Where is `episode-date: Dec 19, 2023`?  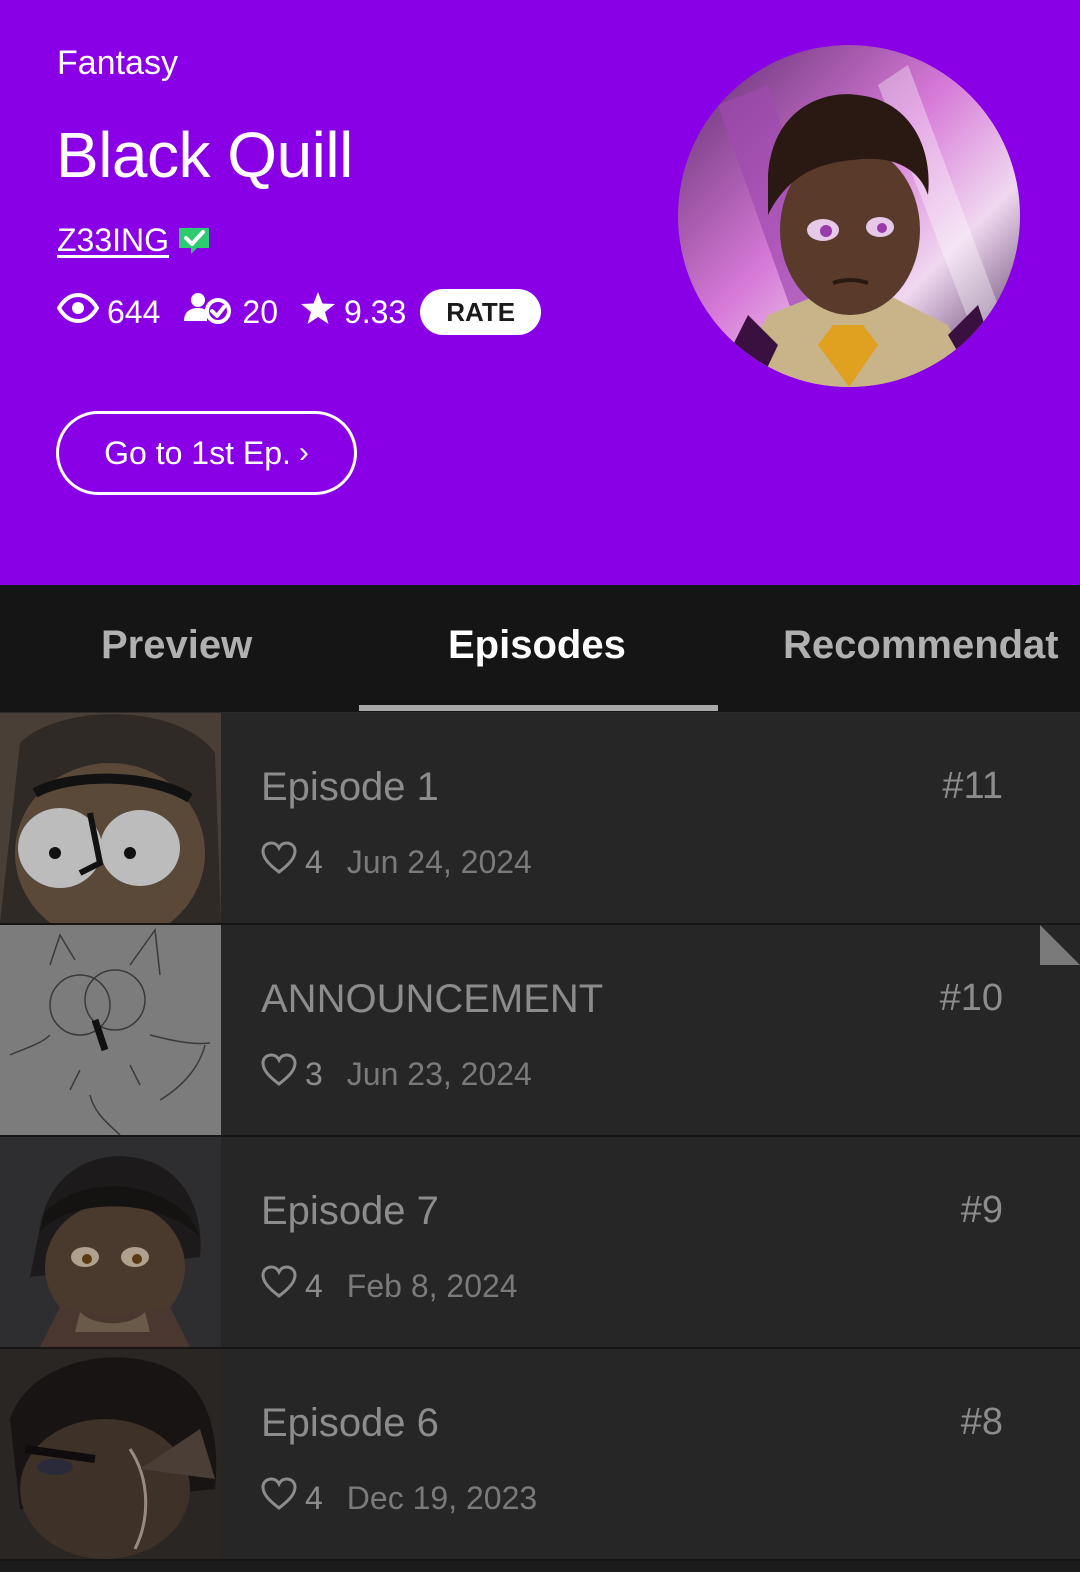 episode-date: Dec 19, 2023 is located at coordinates (442, 1497).